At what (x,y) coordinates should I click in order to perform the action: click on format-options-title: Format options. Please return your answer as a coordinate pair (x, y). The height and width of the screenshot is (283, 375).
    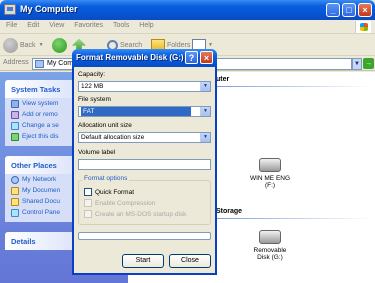
    Looking at the image, I should click on (106, 178).